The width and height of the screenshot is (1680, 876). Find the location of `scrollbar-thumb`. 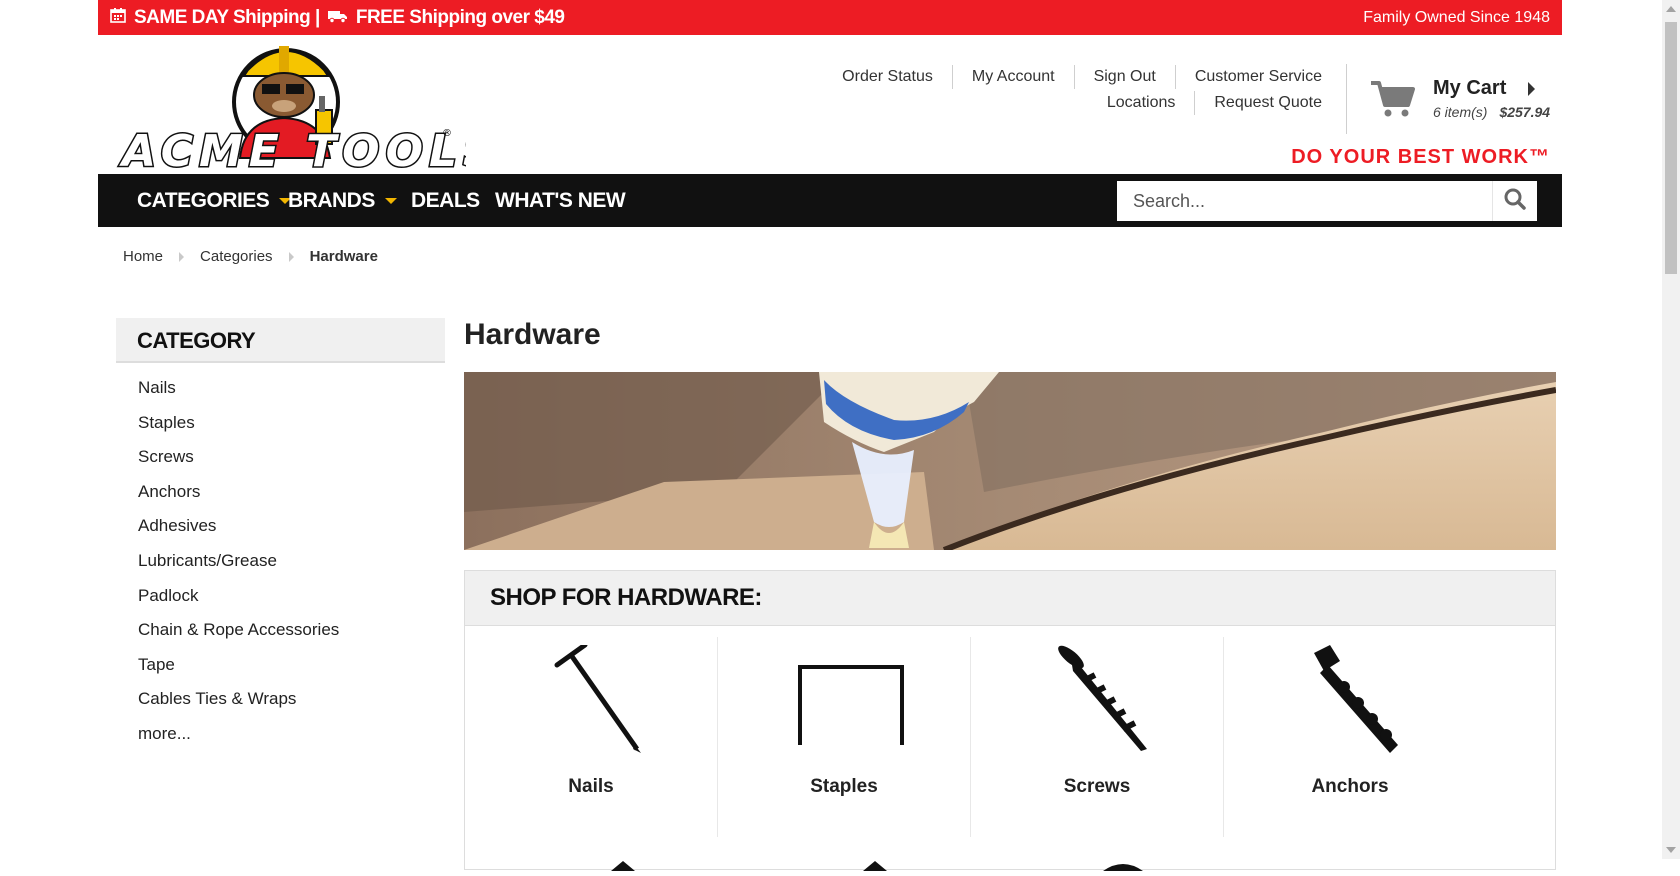

scrollbar-thumb is located at coordinates (1671, 148).